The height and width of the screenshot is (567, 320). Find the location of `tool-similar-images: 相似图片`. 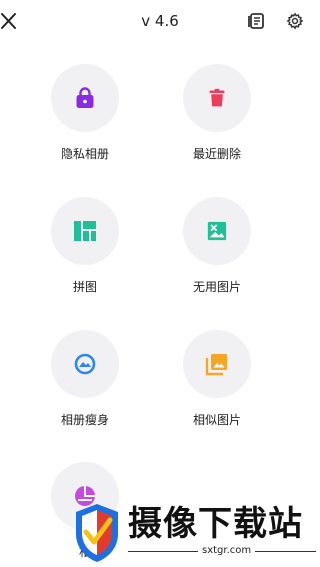

tool-similar-images: 相似图片 is located at coordinates (217, 379).